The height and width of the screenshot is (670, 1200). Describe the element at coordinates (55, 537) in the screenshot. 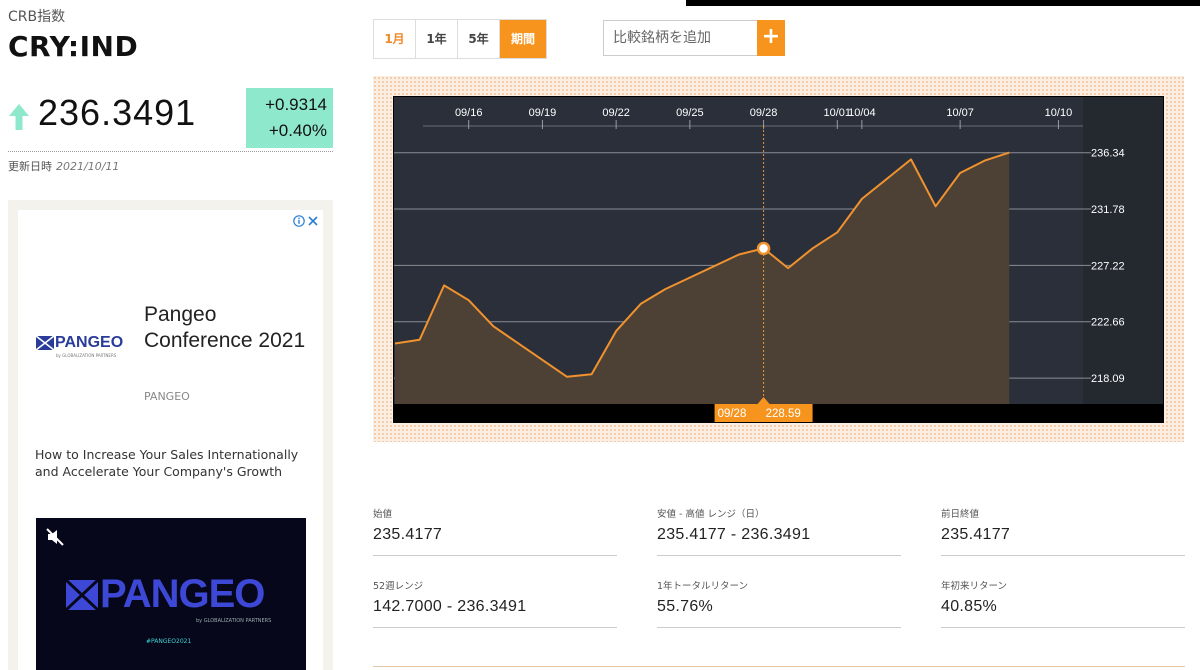

I see `mute-icon` at that location.